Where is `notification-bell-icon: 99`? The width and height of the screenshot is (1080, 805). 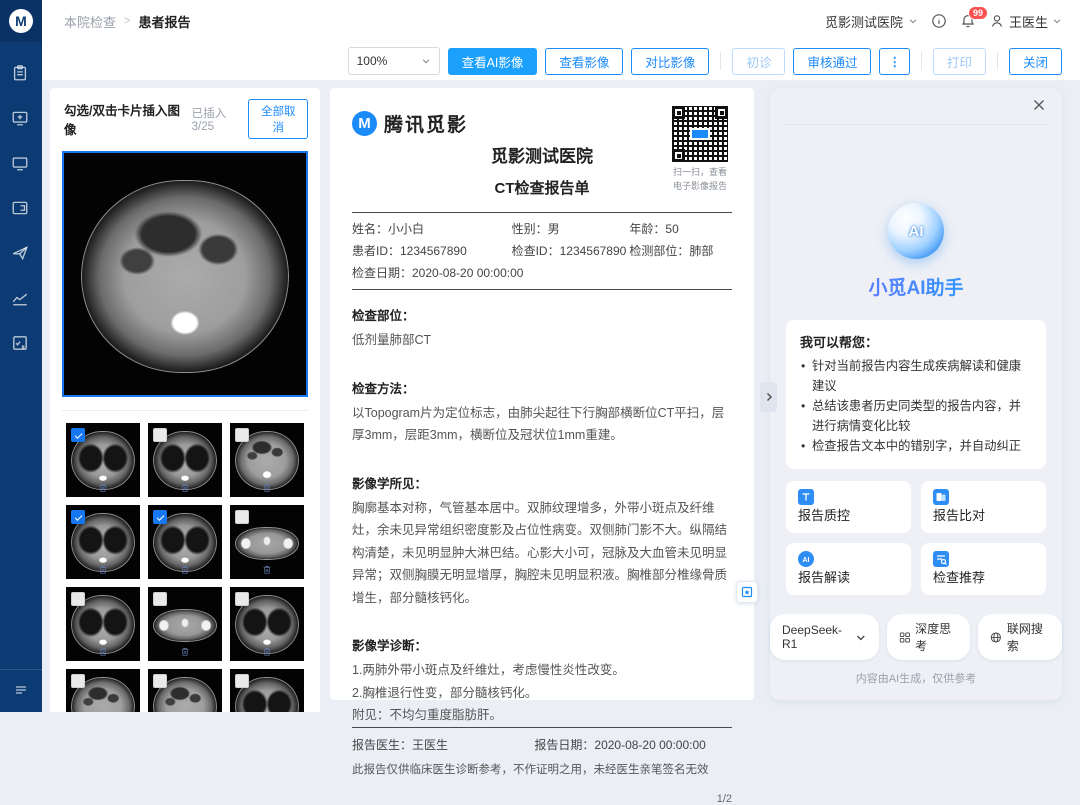
notification-bell-icon: 99 is located at coordinates (974, 17).